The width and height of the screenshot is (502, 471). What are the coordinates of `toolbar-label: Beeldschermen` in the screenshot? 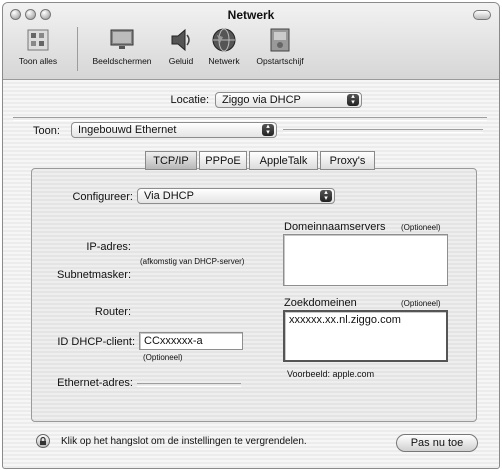 It's located at (122, 61).